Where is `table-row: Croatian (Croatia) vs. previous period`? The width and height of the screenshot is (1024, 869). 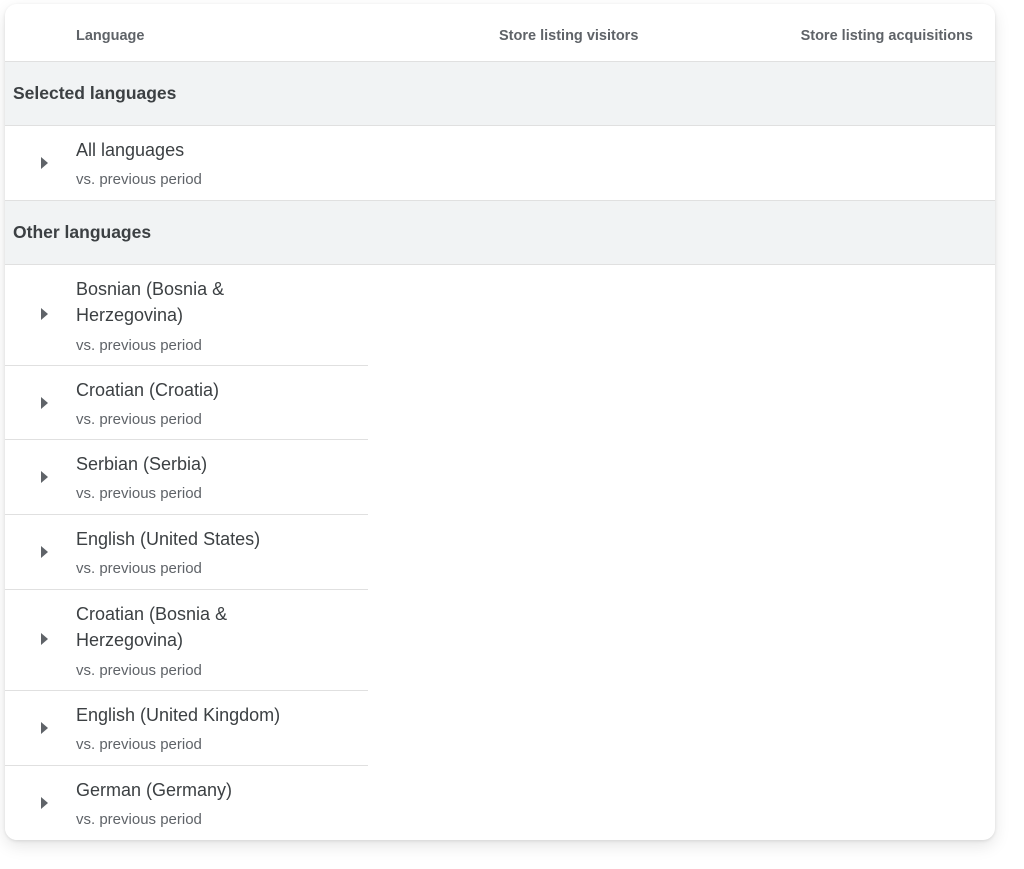
table-row: Croatian (Croatia) vs. previous period is located at coordinates (186, 403).